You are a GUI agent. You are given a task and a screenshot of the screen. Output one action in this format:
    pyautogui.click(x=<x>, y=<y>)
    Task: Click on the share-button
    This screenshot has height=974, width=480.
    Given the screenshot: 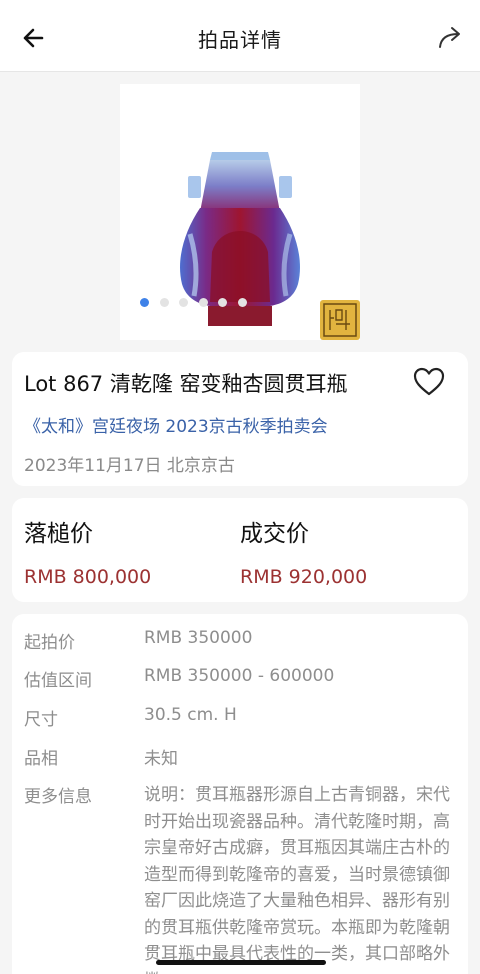 What is the action you would take?
    pyautogui.click(x=450, y=38)
    